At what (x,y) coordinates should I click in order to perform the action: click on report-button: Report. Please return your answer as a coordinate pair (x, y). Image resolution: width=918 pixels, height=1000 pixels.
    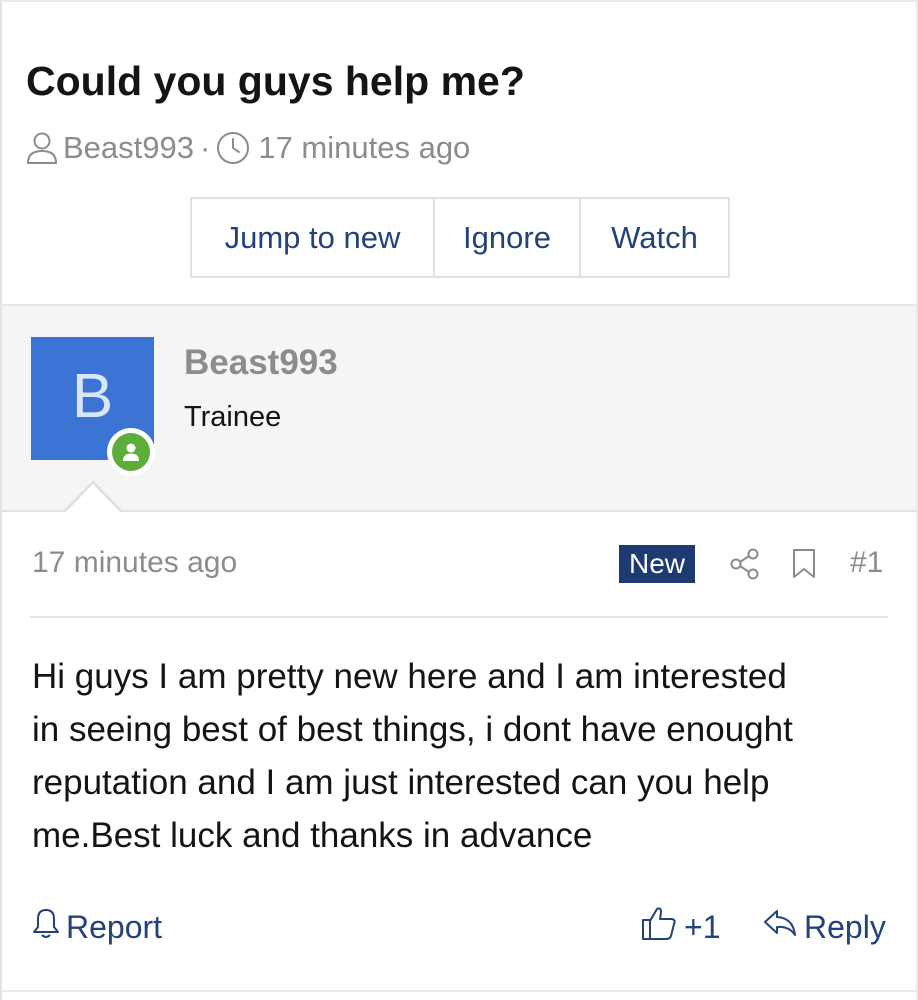
    Looking at the image, I should click on (97, 927).